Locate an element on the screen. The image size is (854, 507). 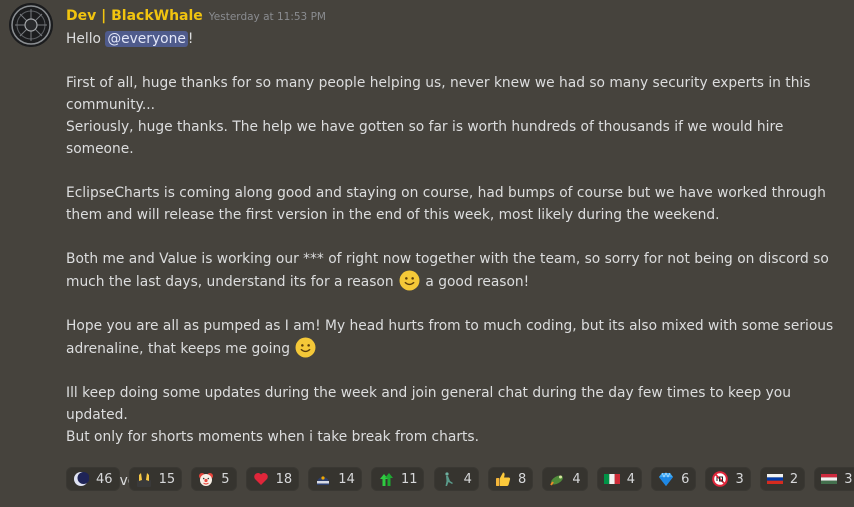
reaction-gem: 6 is located at coordinates (674, 479).